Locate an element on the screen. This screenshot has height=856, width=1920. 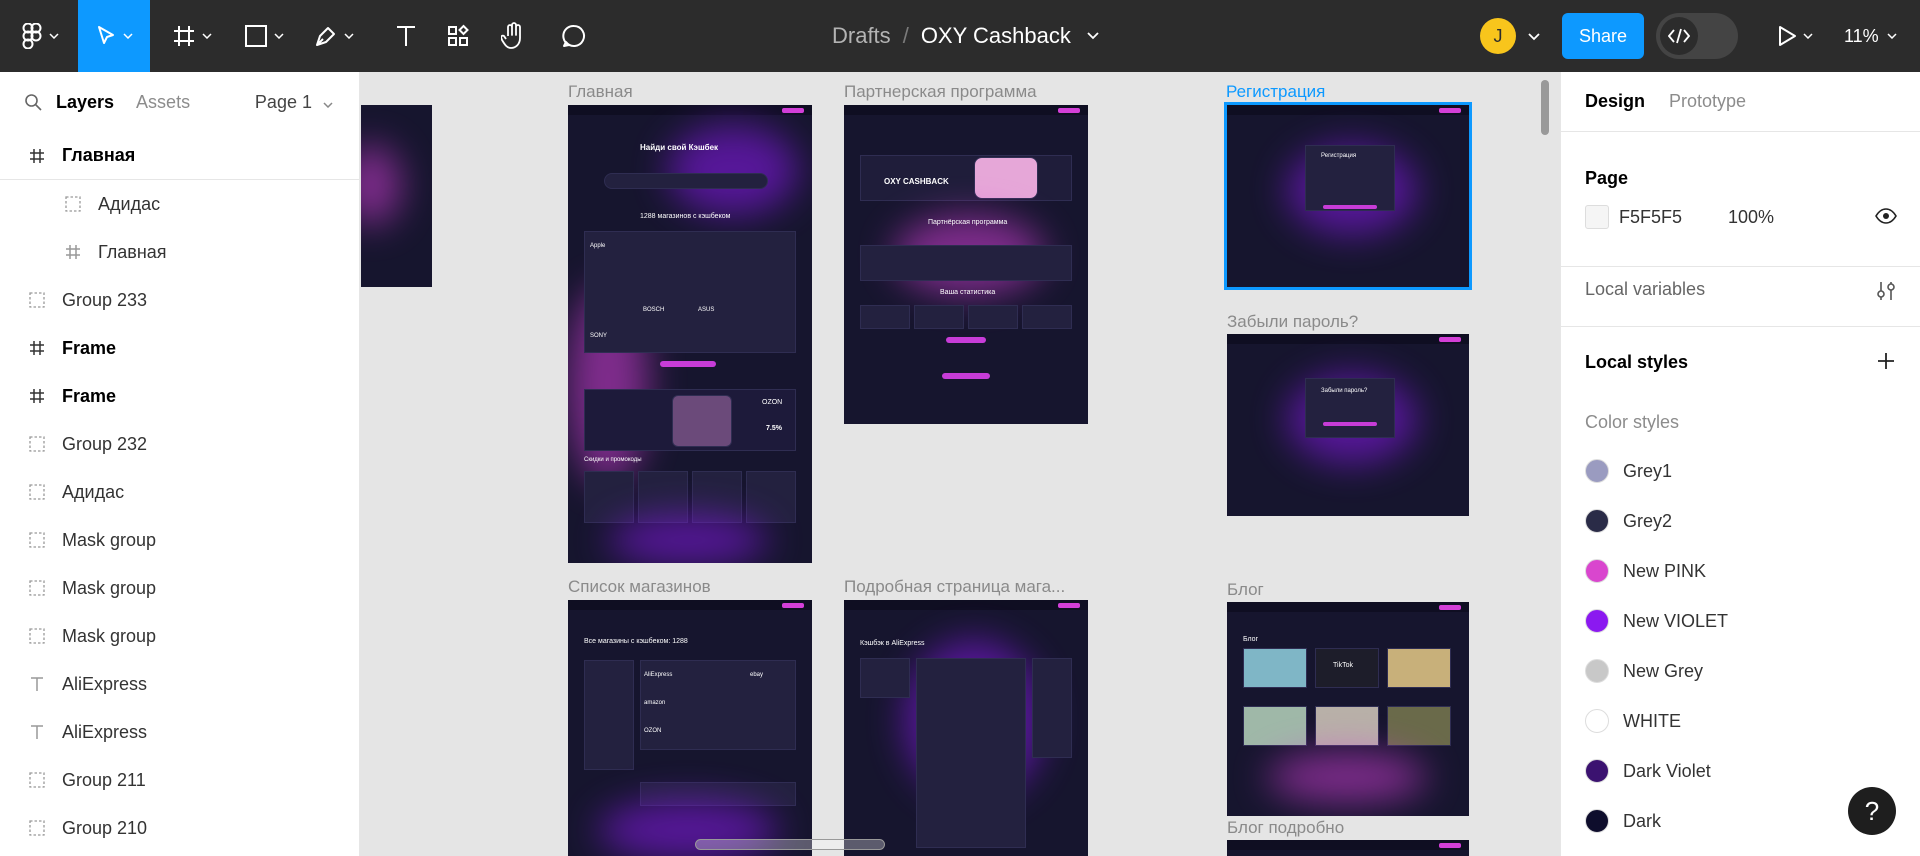
frame-nav is located at coordinates (1348, 845).